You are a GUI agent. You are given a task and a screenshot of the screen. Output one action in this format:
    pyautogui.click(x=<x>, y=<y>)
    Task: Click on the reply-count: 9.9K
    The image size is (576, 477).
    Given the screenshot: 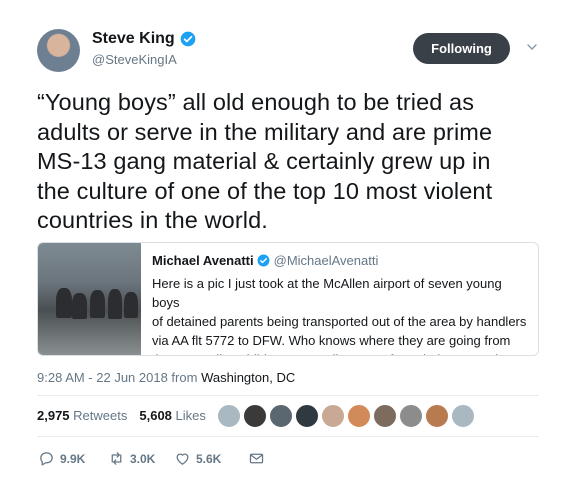 What is the action you would take?
    pyautogui.click(x=73, y=458)
    